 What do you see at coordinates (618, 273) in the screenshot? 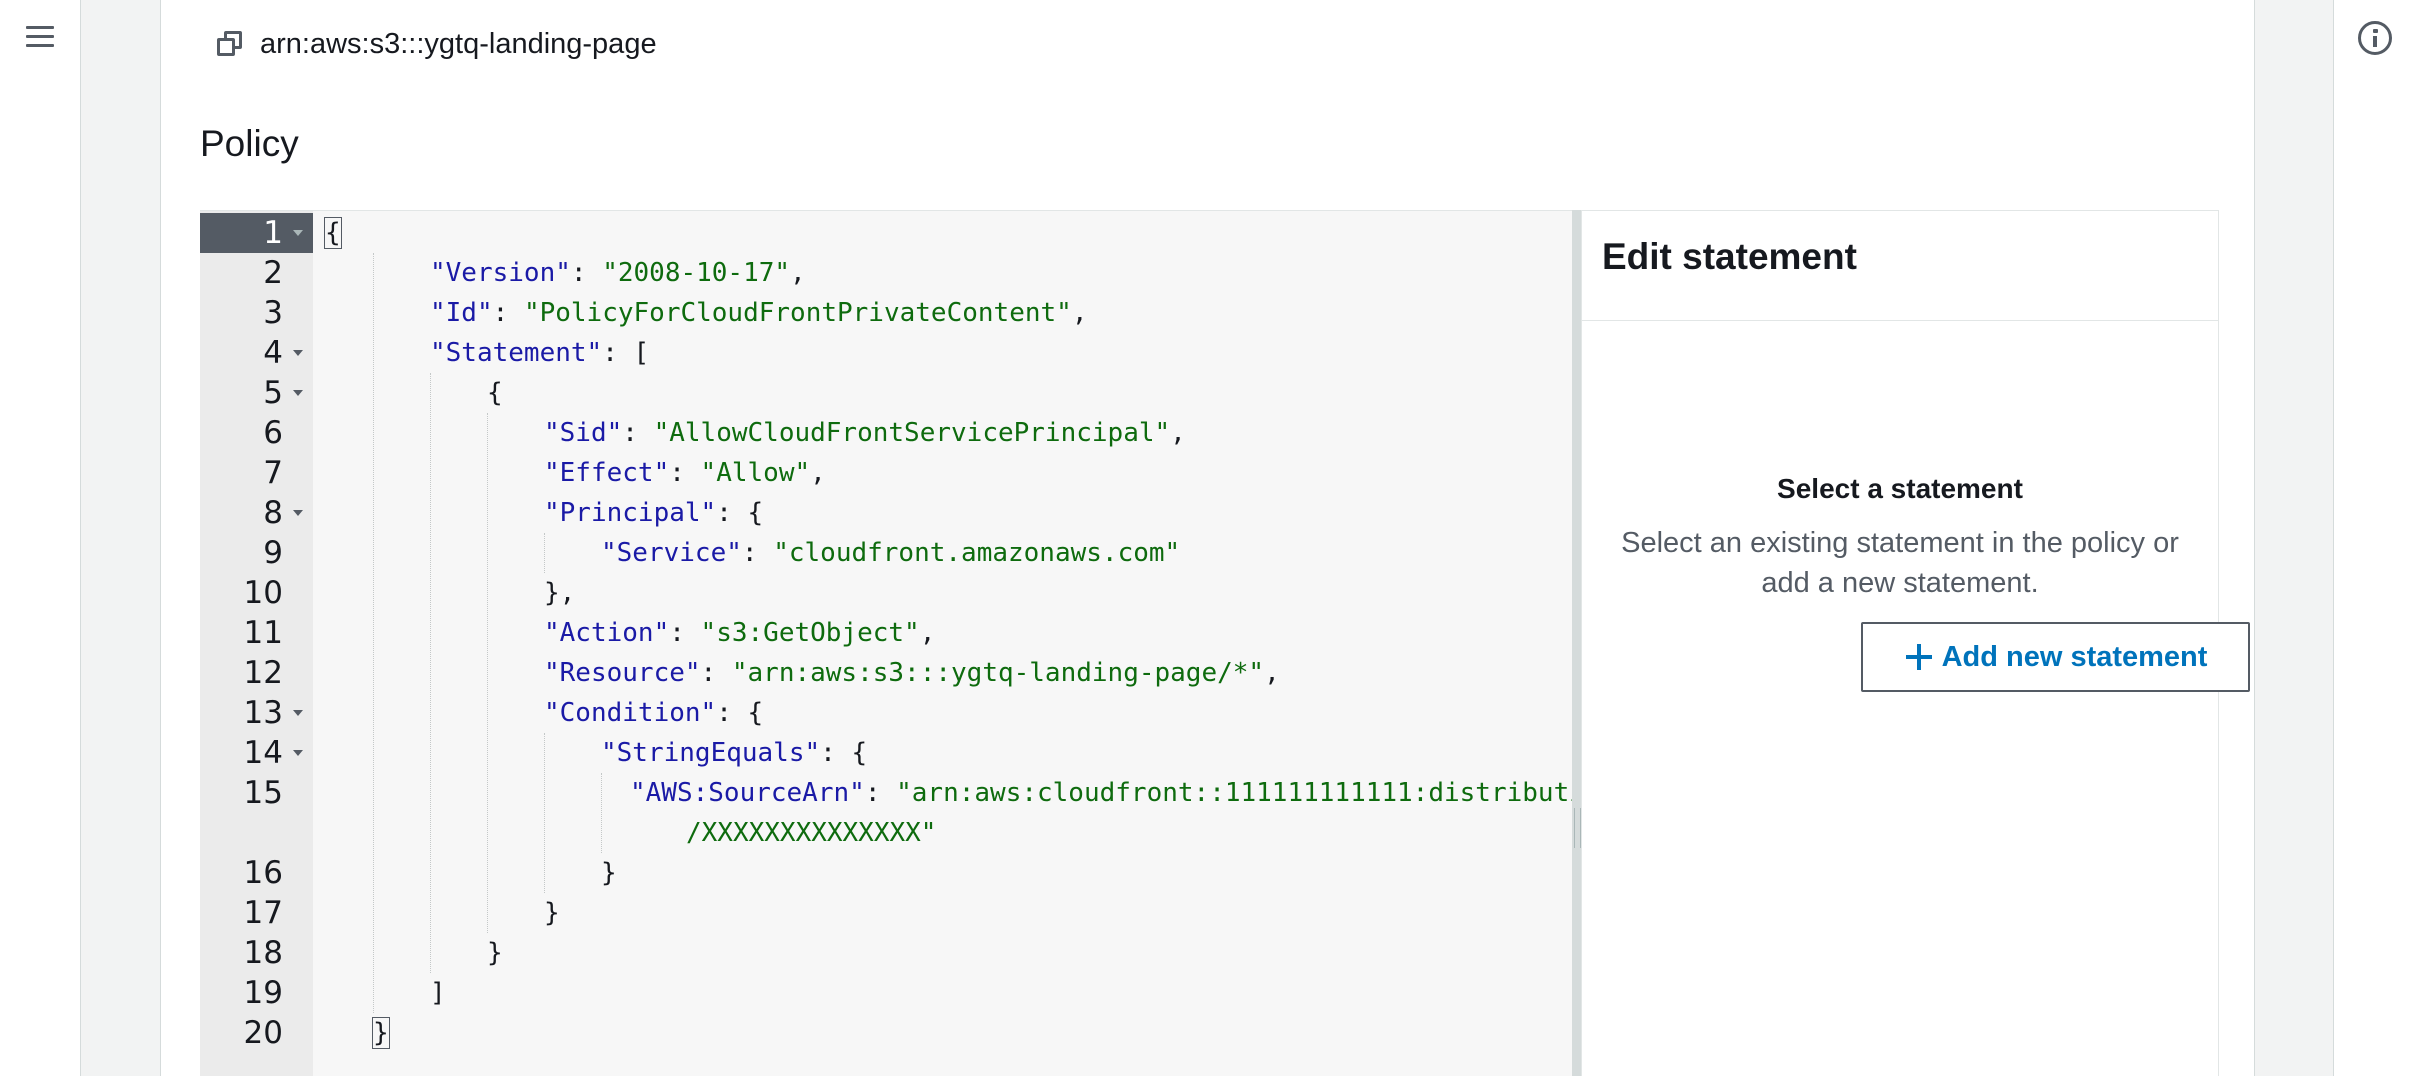
I see `code-line: "Version": "2008-10-17",` at bounding box center [618, 273].